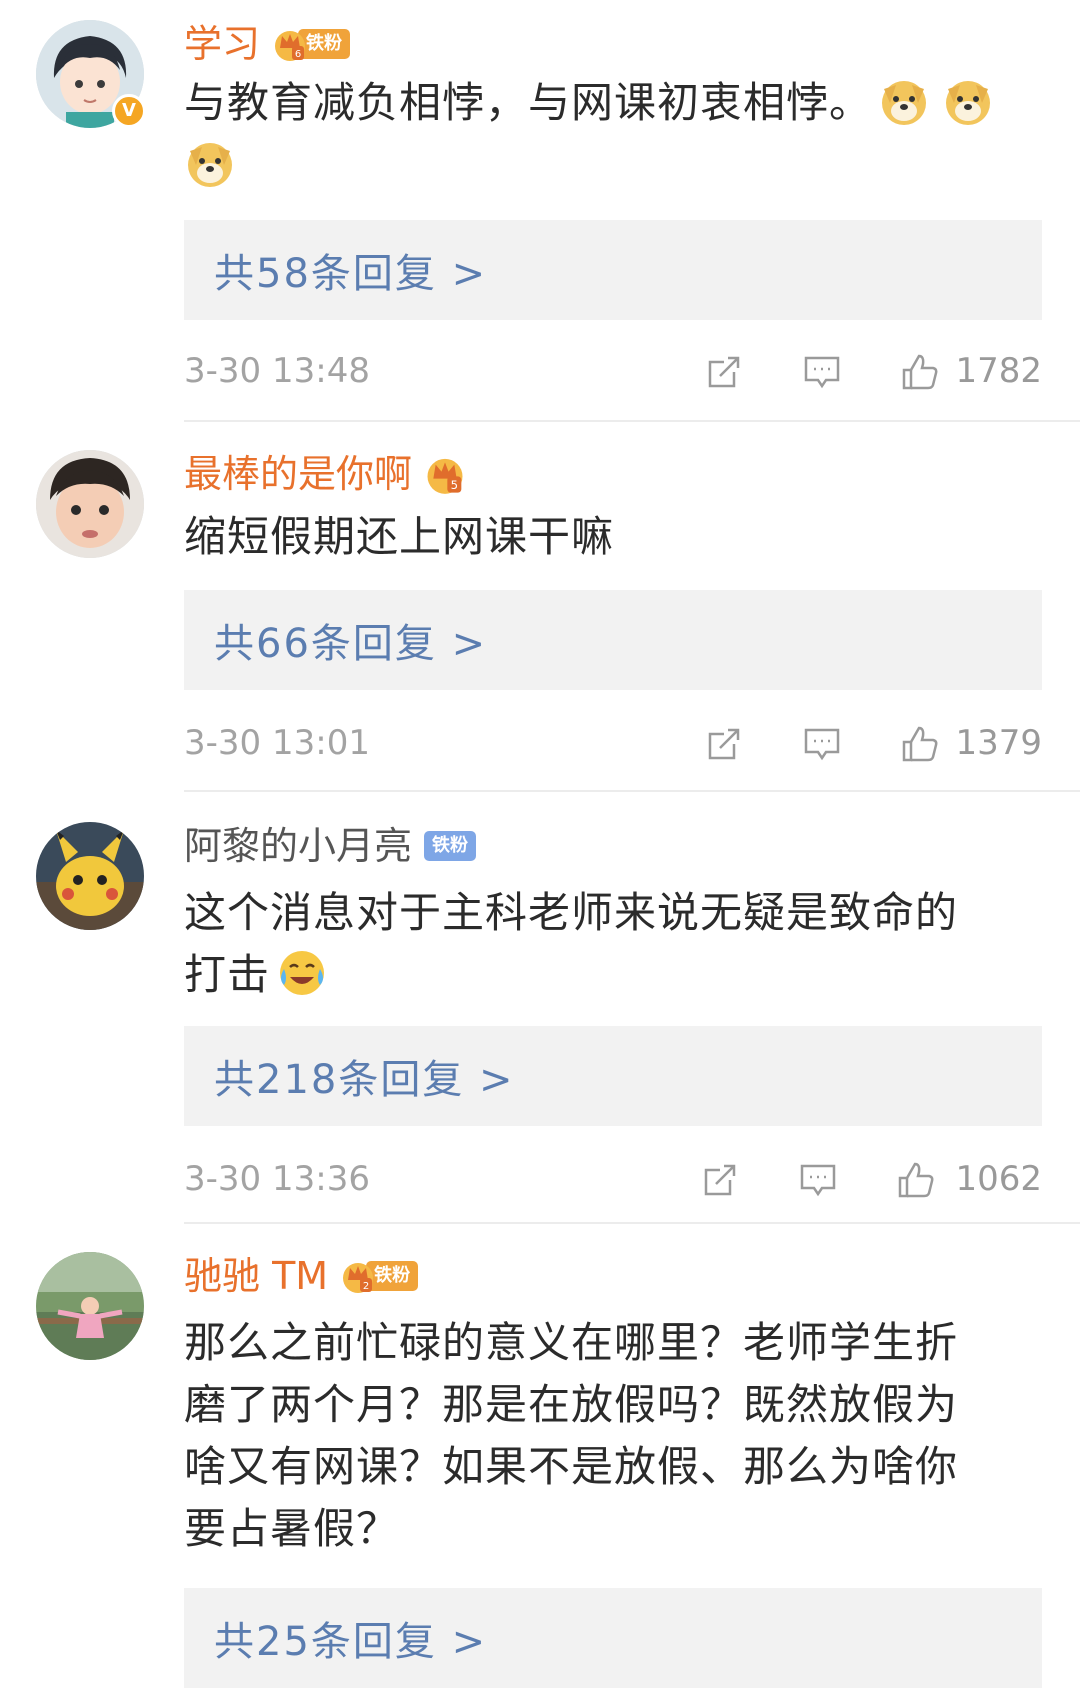  I want to click on fan-level-badge: 6 铁粉, so click(311, 44).